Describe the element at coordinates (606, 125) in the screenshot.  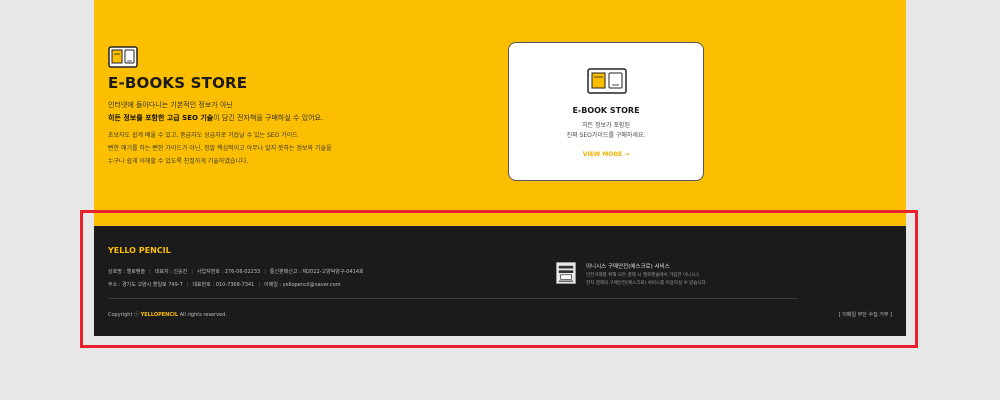
I see `card-desc-line1: 히든 정보가 포함된` at that location.